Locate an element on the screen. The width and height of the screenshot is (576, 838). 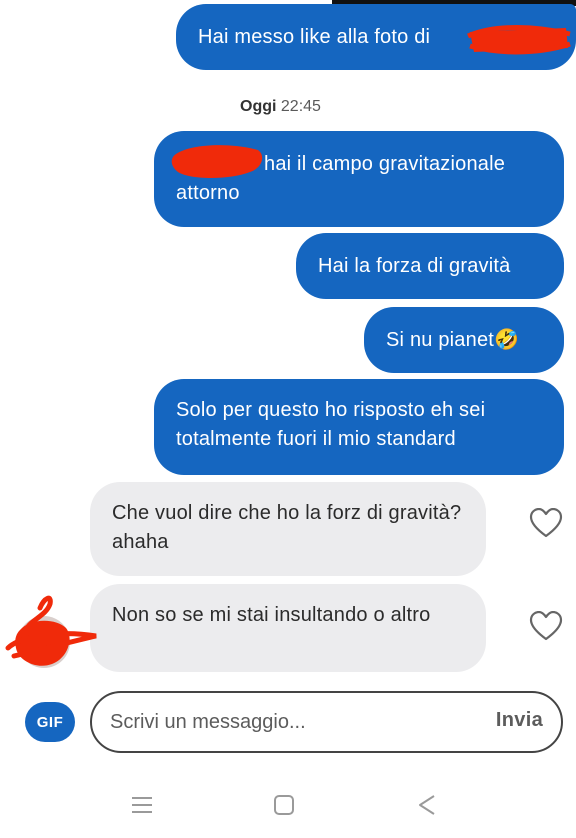
message-text: Non so se mi stai insultando o altro is located at coordinates (271, 615).